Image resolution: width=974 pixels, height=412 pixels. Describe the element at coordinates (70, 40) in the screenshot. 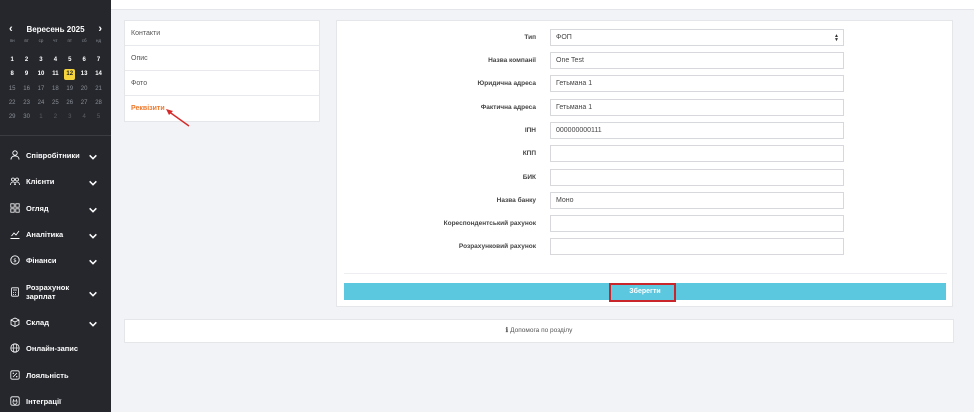

I see `weekday-label: пт` at that location.